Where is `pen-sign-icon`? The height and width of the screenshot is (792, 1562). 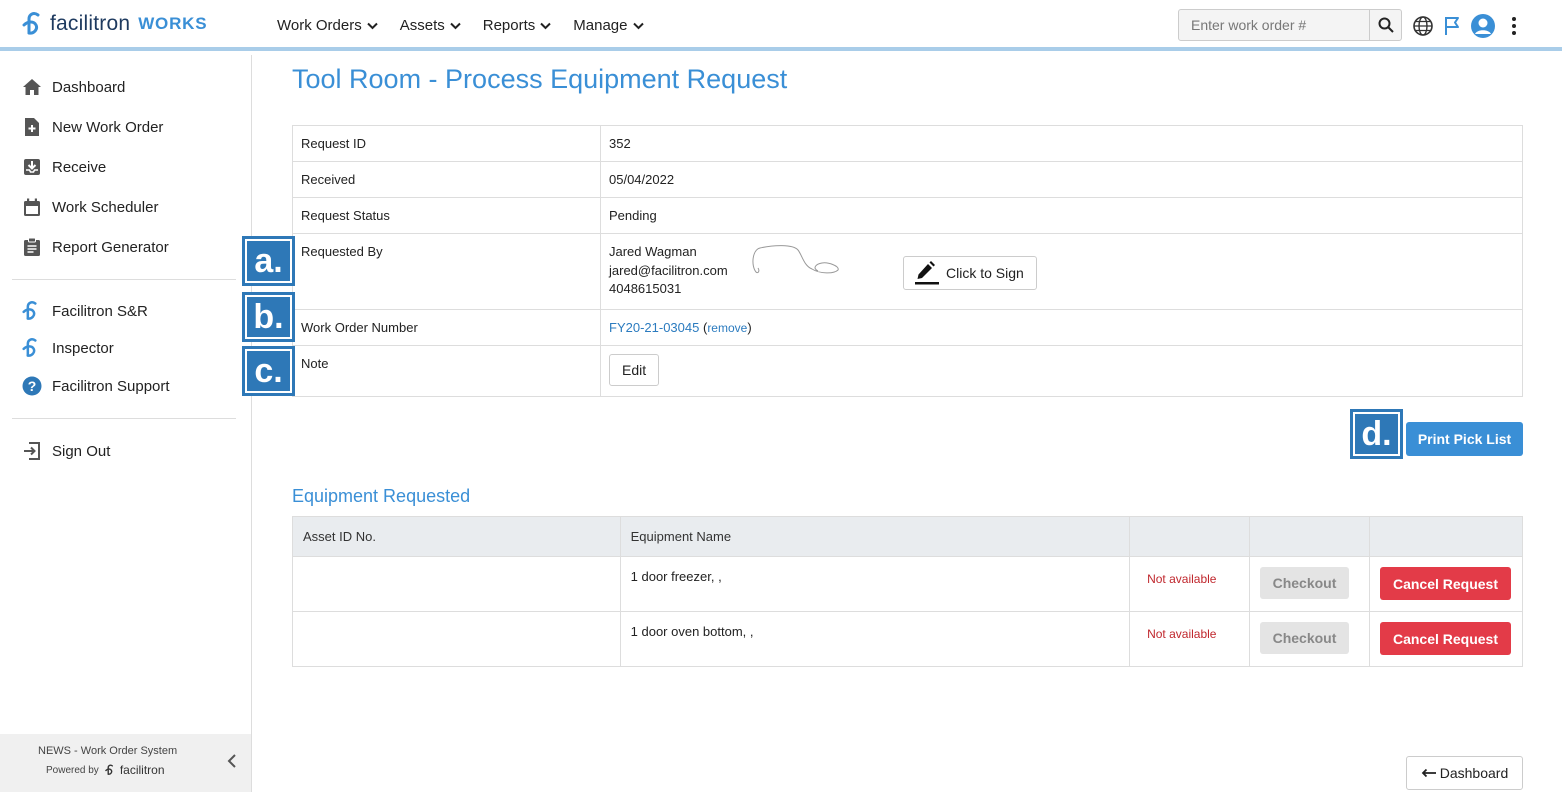
pen-sign-icon is located at coordinates (927, 273).